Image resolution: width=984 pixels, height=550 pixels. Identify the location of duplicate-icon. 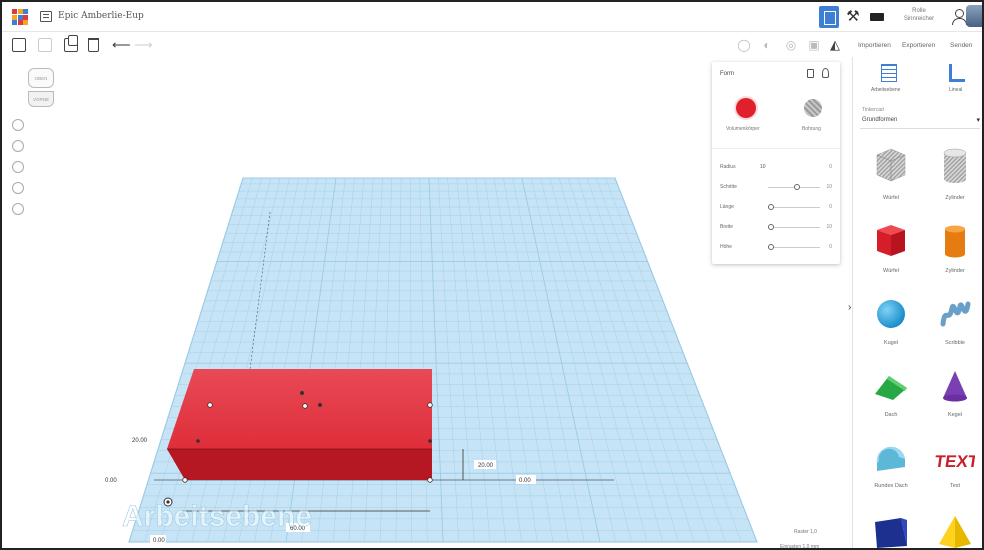
(71, 43).